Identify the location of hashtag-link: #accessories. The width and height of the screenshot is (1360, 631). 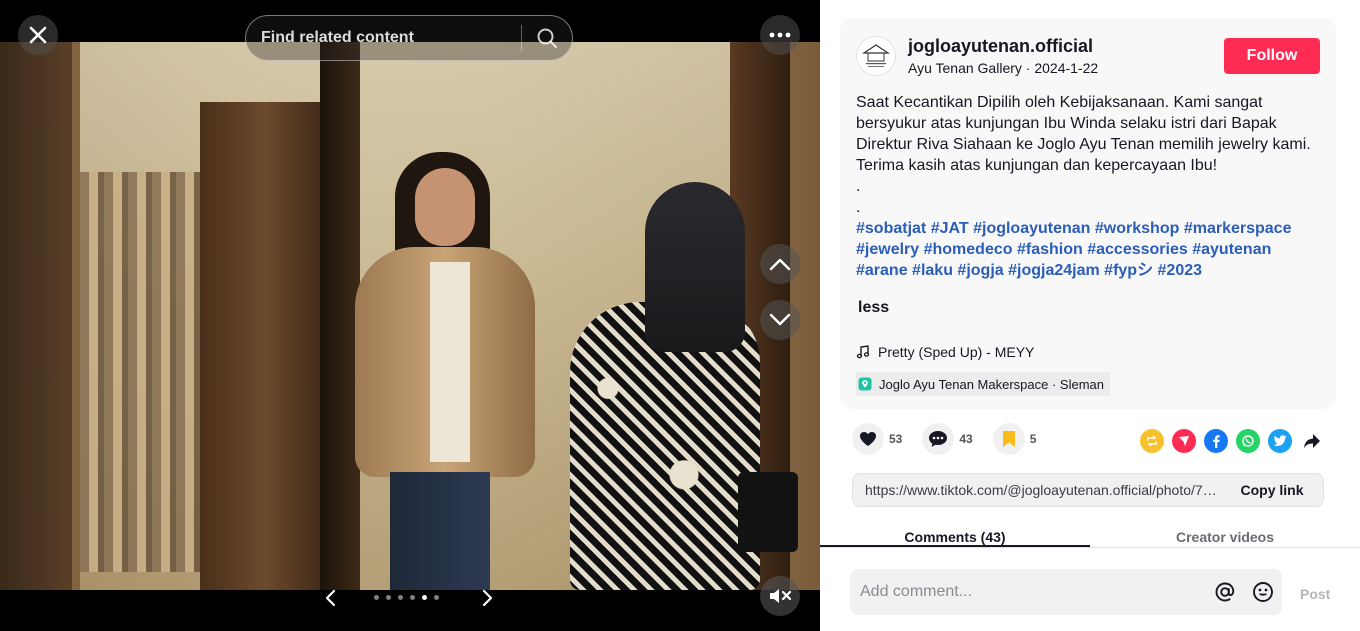
(1137, 249).